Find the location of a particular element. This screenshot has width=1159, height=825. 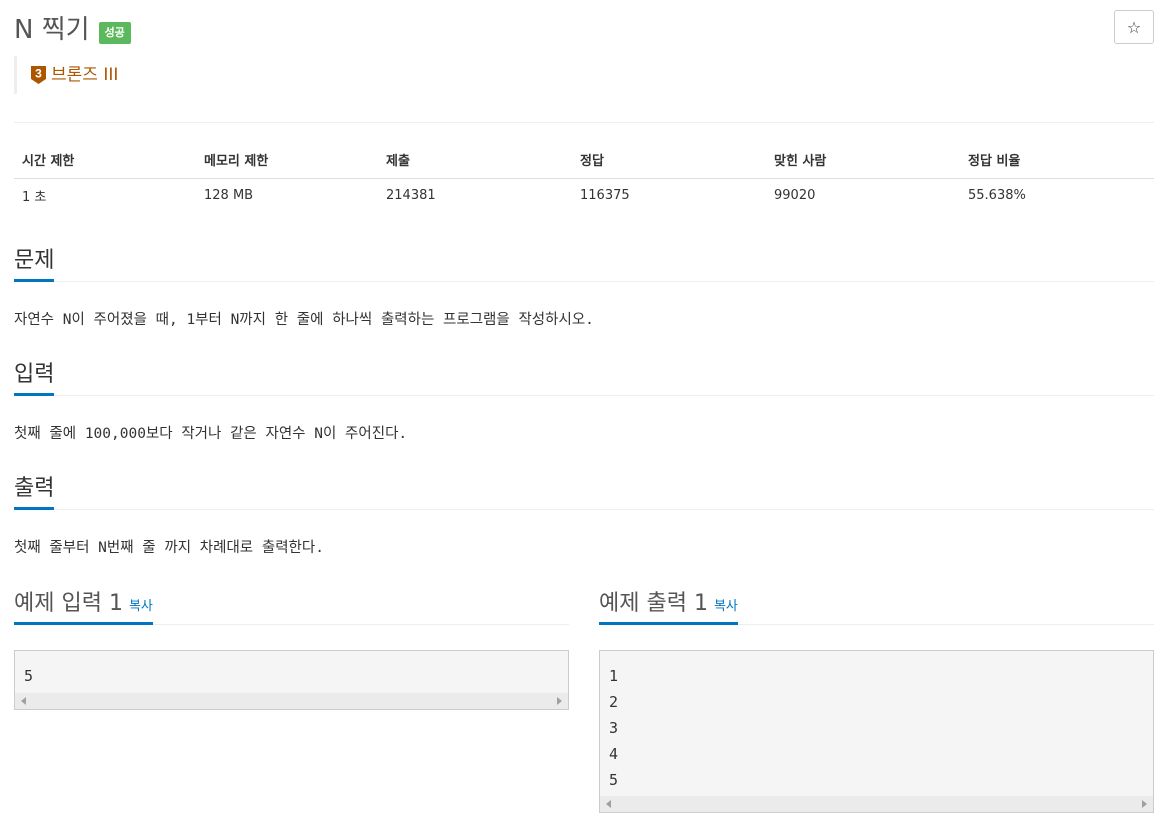

output-section-title: 출력 is located at coordinates (34, 491).